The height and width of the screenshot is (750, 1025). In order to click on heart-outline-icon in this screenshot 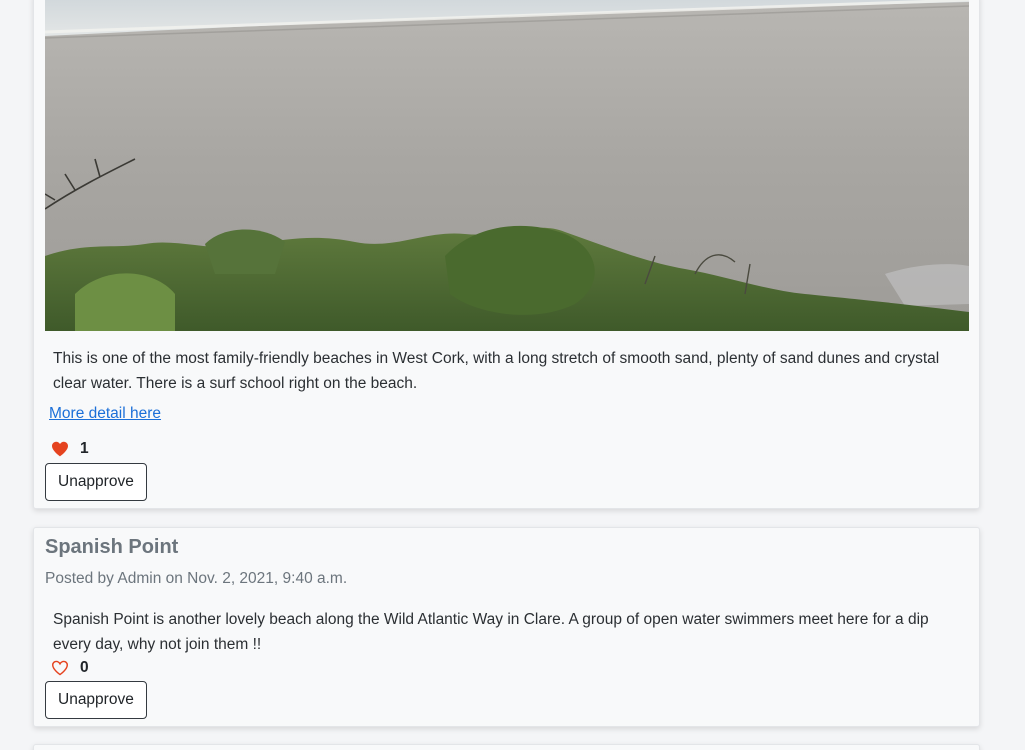, I will do `click(60, 668)`.